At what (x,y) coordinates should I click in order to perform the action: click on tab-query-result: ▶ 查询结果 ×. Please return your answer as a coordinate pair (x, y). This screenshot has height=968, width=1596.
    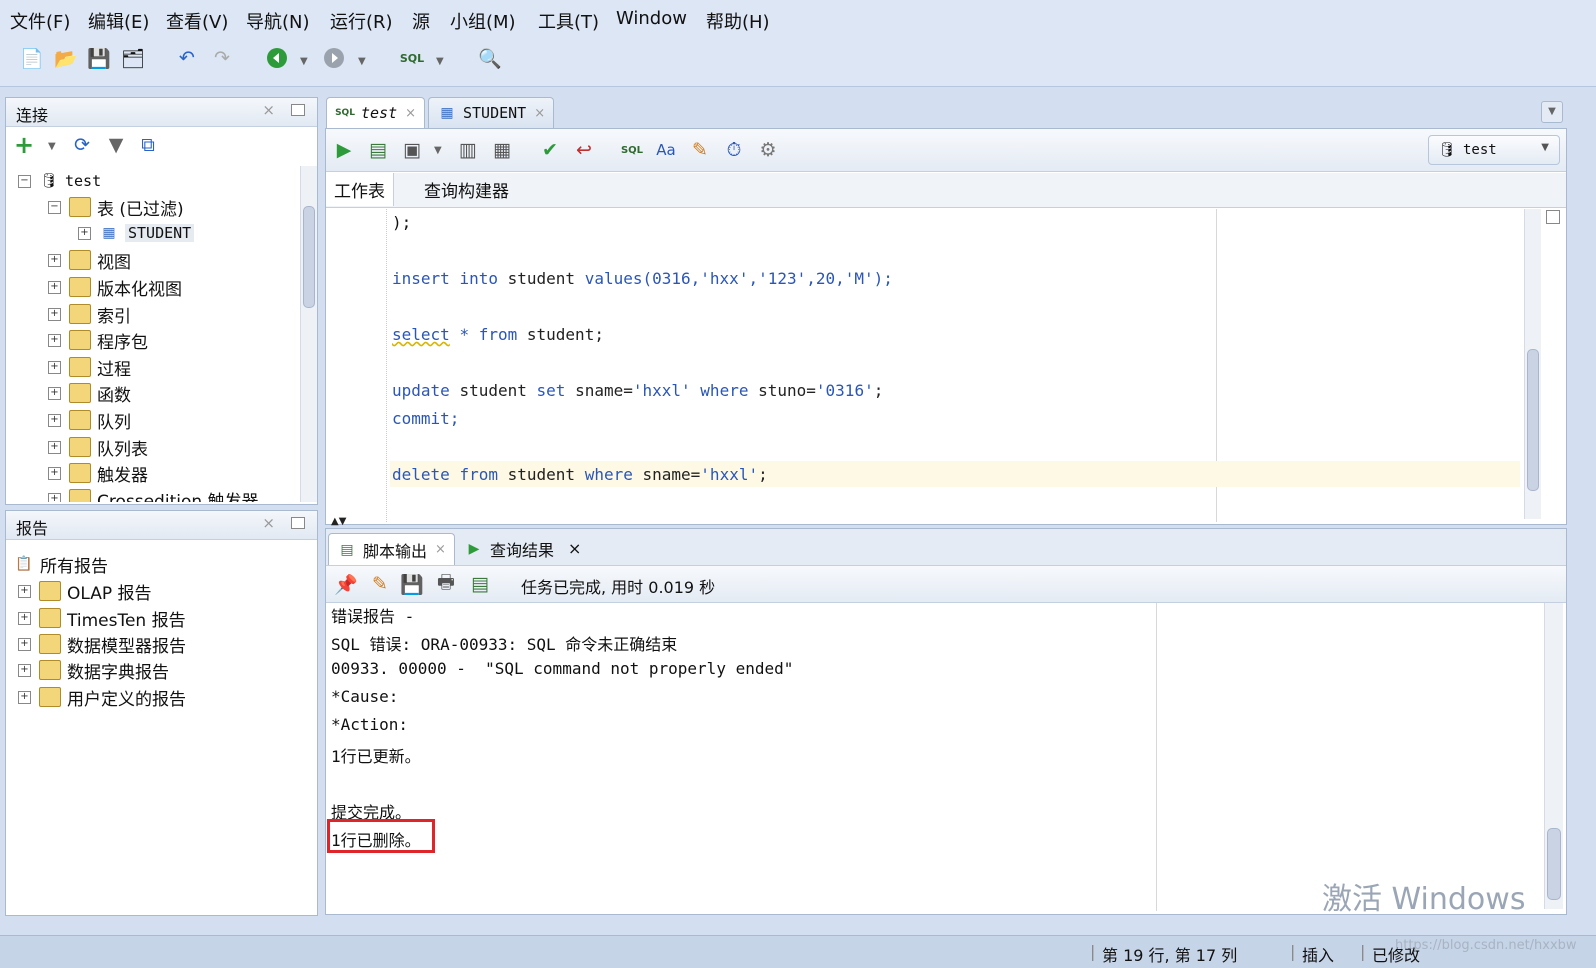
    Looking at the image, I should click on (523, 548).